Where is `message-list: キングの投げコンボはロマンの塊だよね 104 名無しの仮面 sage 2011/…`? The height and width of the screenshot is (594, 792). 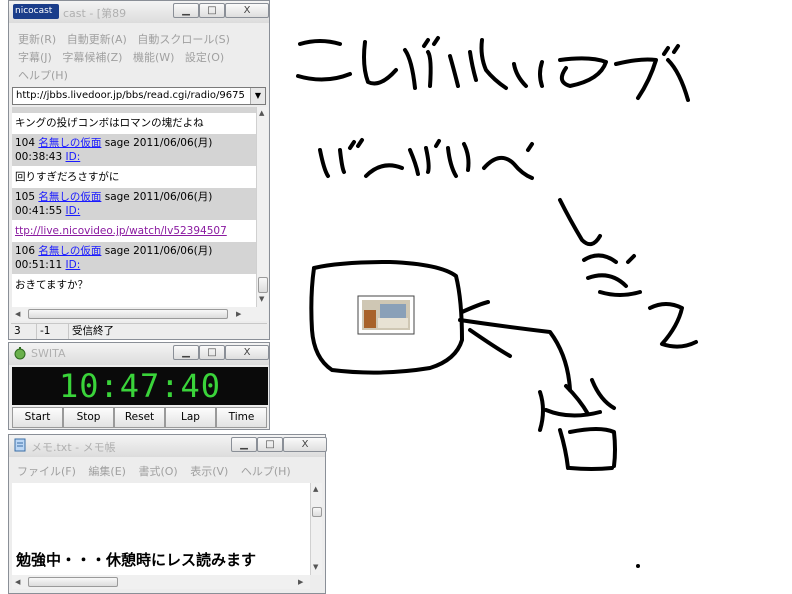 message-list: キングの投げコンボはロマンの塊だよね 104 名無しの仮面 sage 2011/… is located at coordinates (134, 207).